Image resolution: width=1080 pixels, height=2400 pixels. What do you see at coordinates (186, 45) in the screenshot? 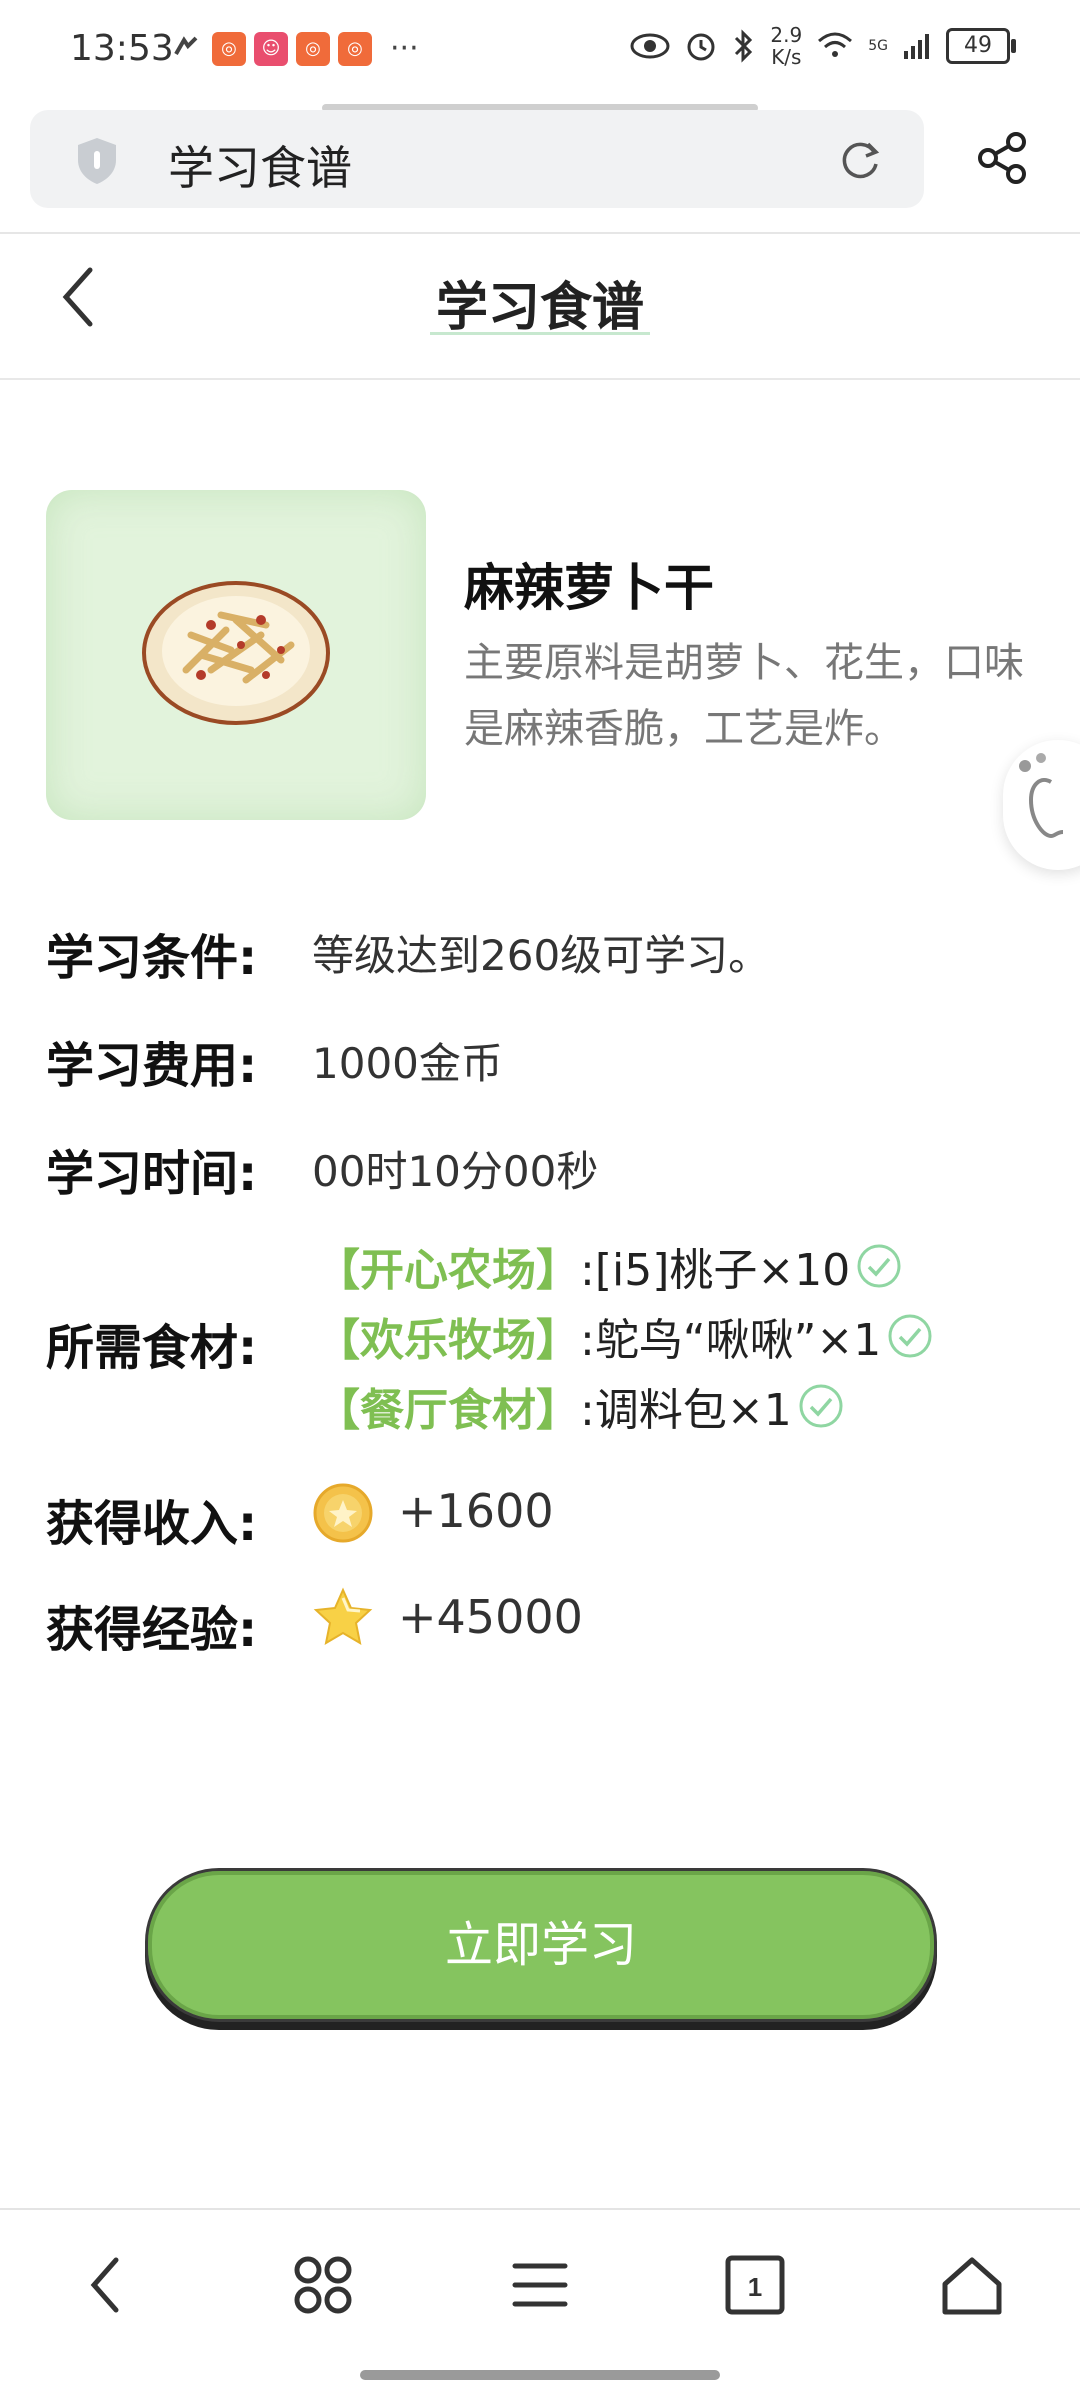
I see `signal-heart-icon` at bounding box center [186, 45].